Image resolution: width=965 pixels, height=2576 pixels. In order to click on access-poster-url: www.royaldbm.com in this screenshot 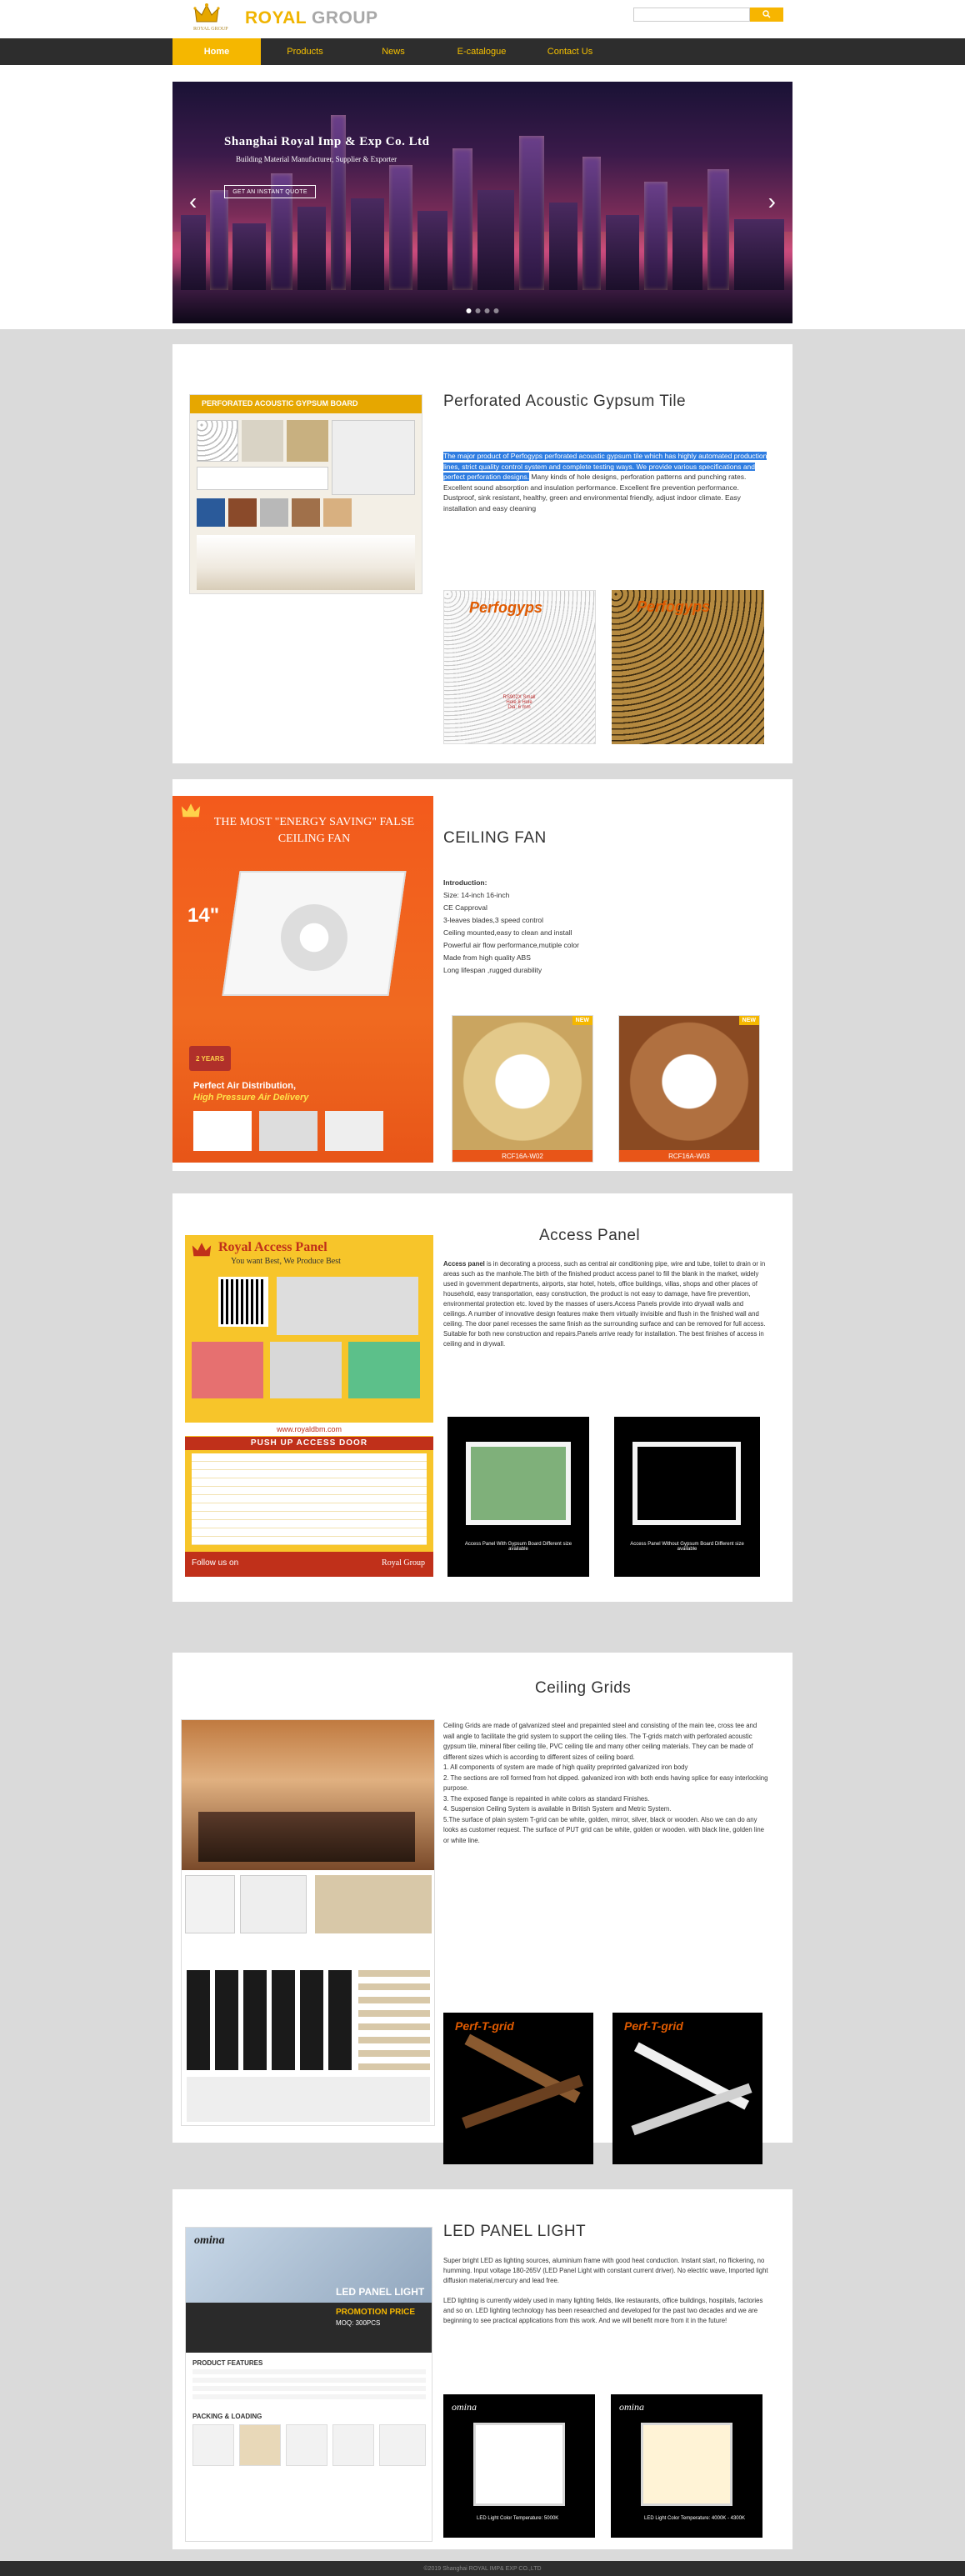, I will do `click(309, 1429)`.